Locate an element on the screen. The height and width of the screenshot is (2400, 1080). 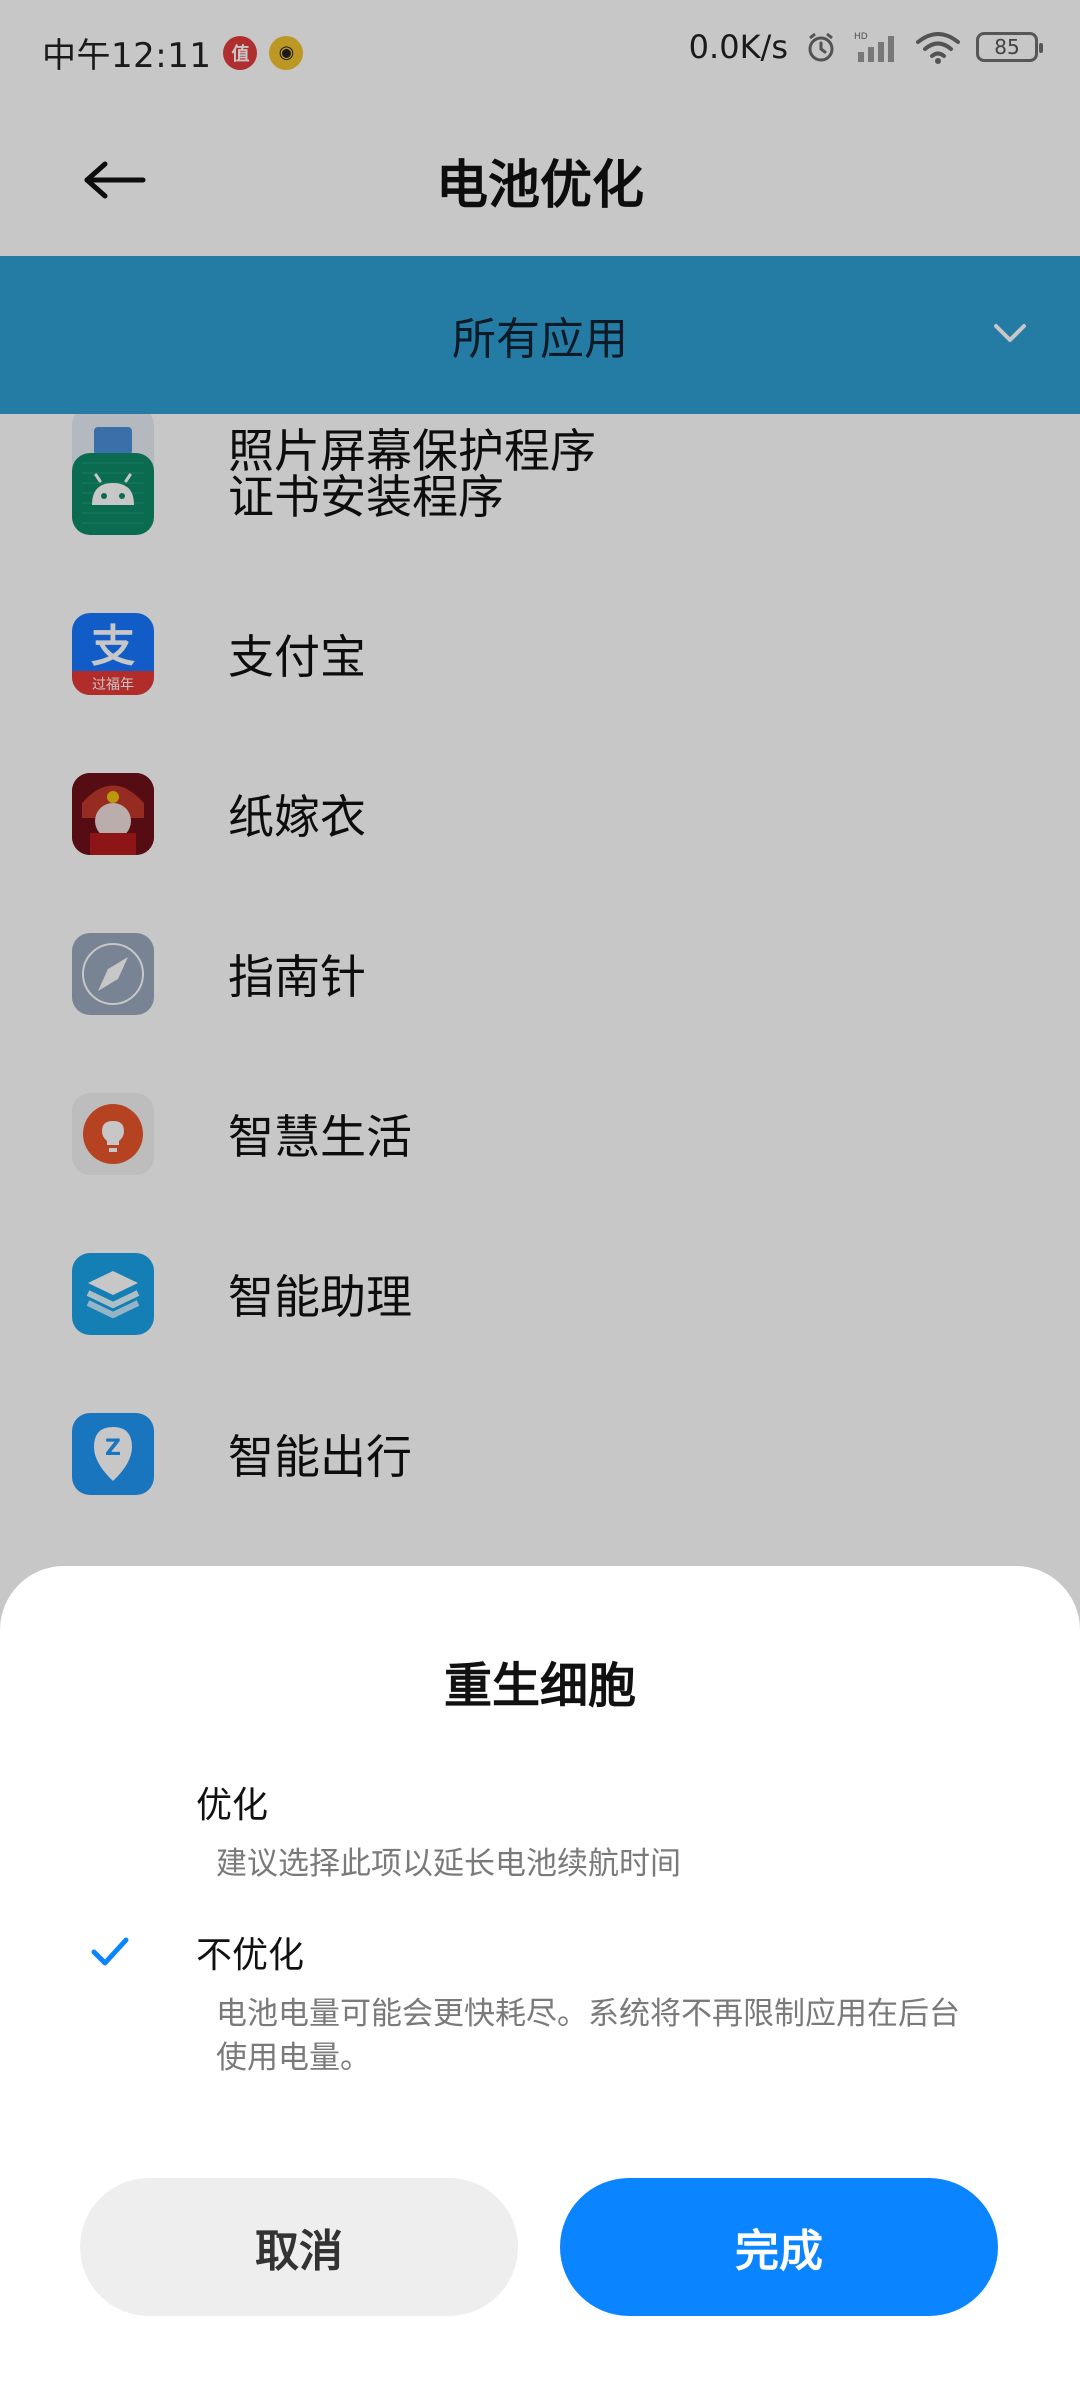
option-description: 建议选择此项以延长电池续航时间 is located at coordinates (448, 1864).